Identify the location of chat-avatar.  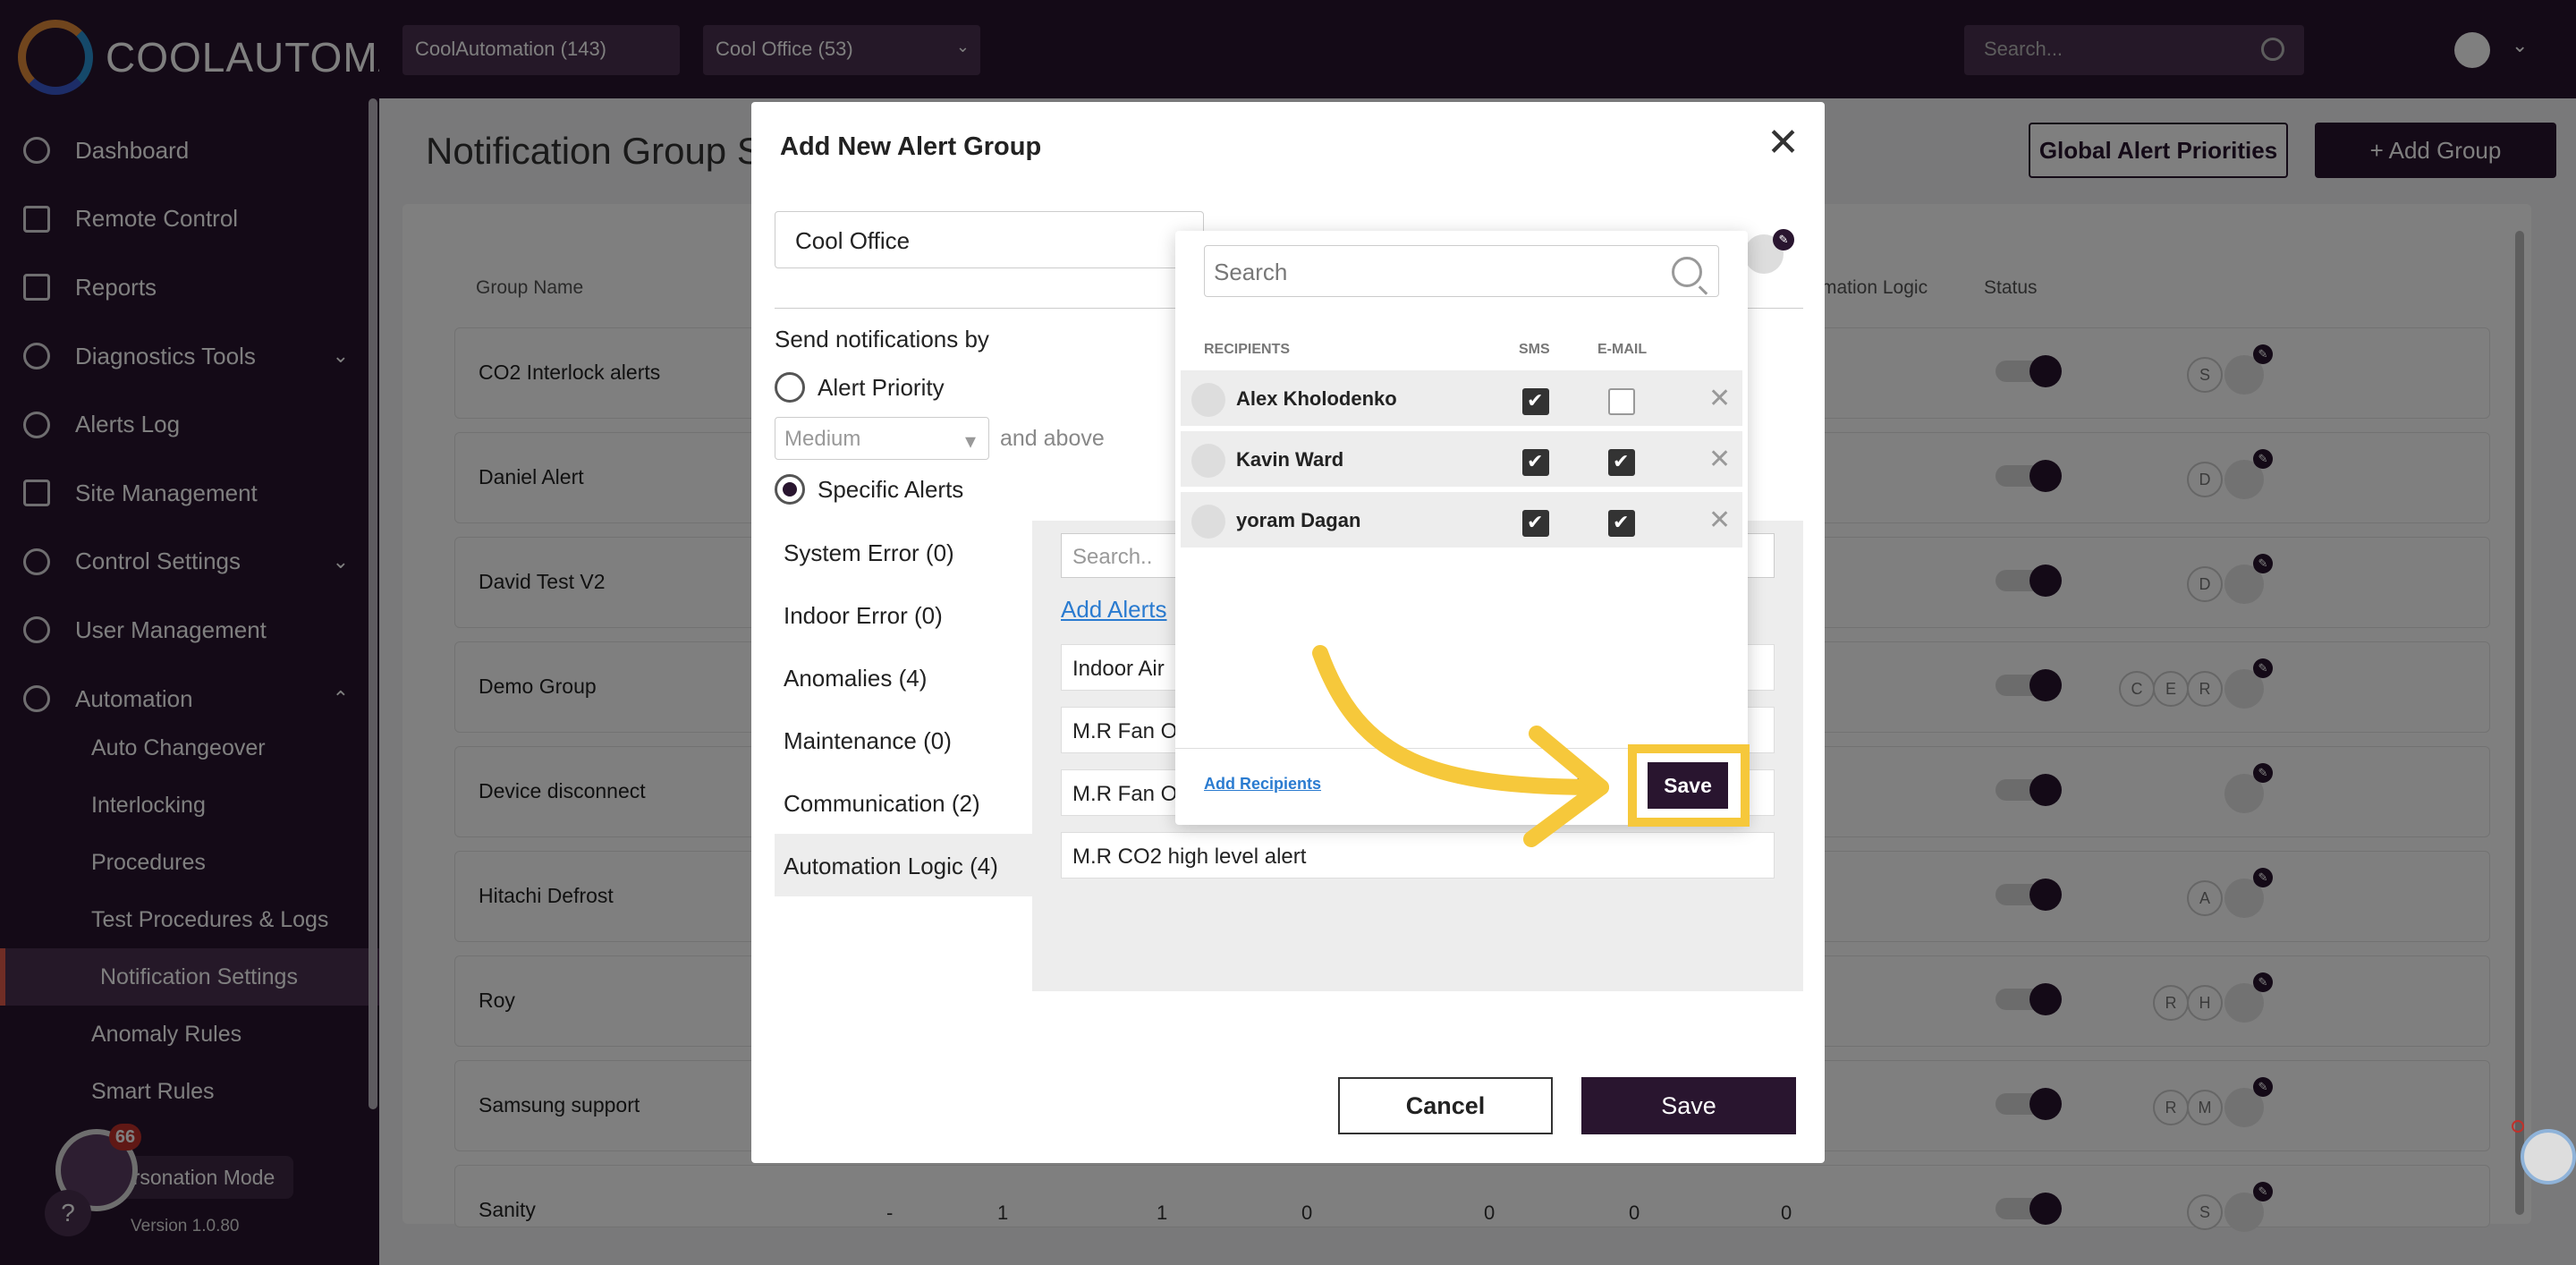
(2548, 1156).